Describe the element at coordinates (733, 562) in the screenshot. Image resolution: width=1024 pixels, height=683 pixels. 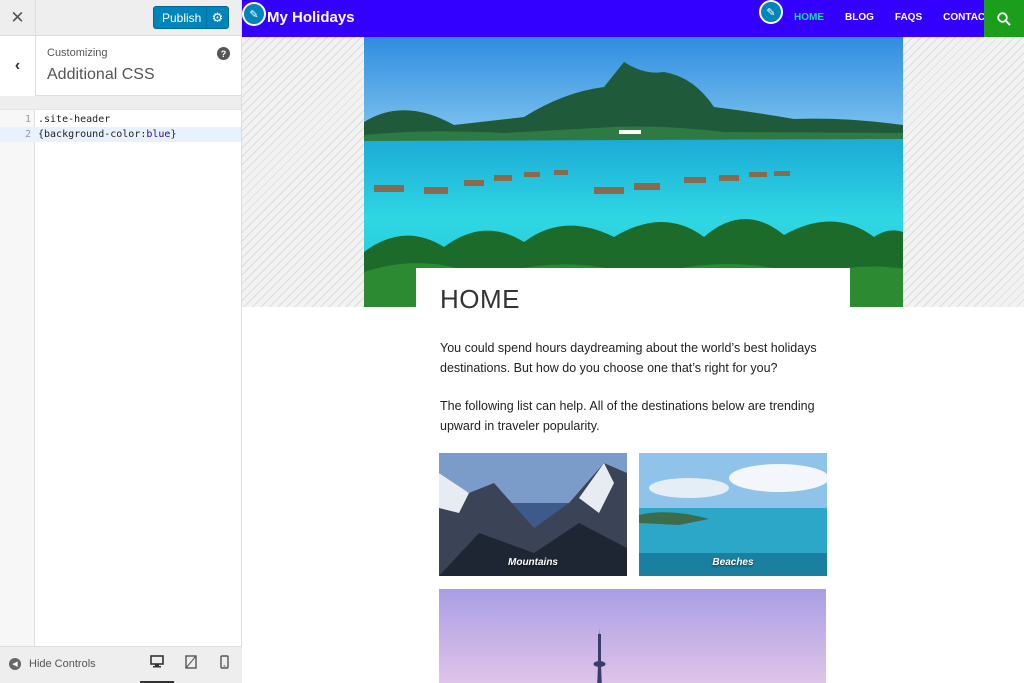
I see `tile-caption: Beaches` at that location.